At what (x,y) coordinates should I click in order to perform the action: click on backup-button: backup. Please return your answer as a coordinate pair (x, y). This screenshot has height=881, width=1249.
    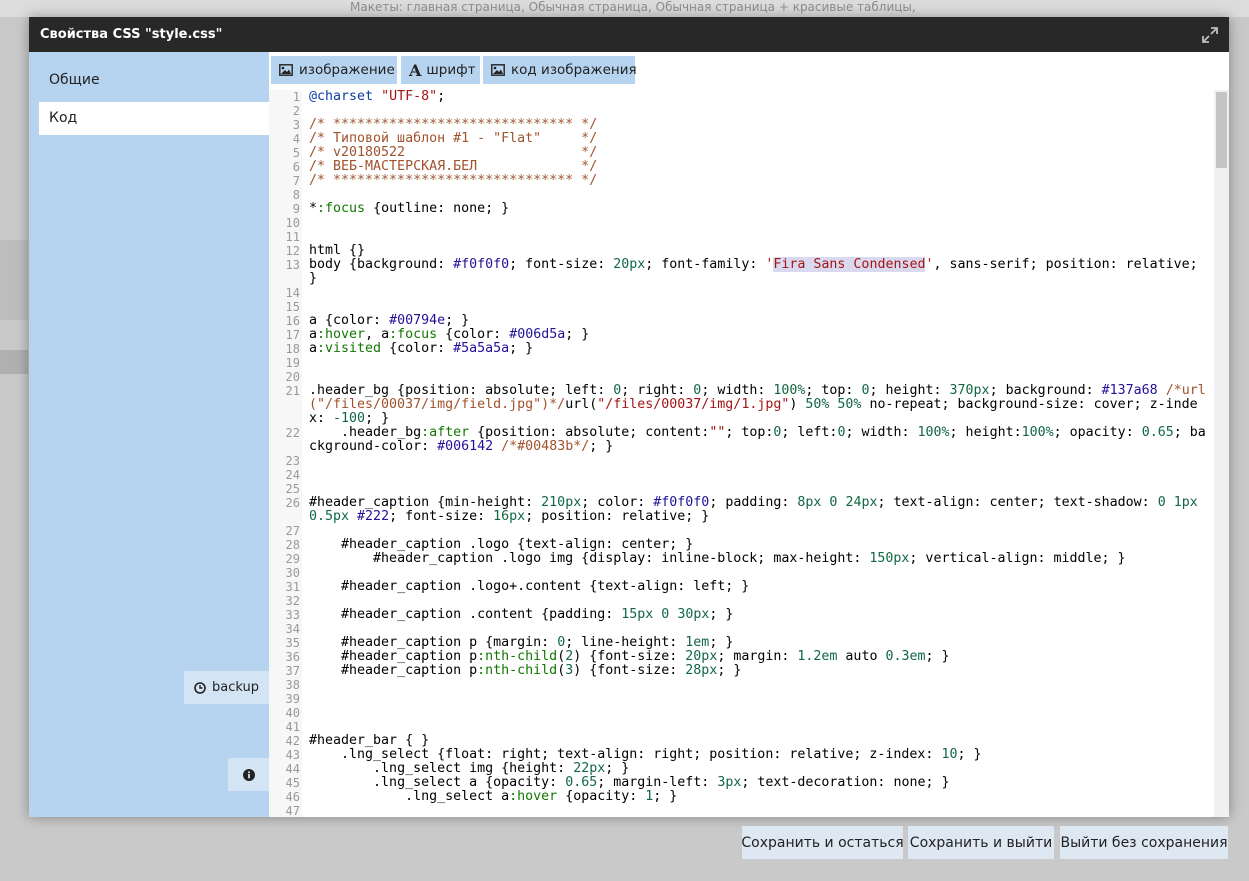
    Looking at the image, I should click on (226, 687).